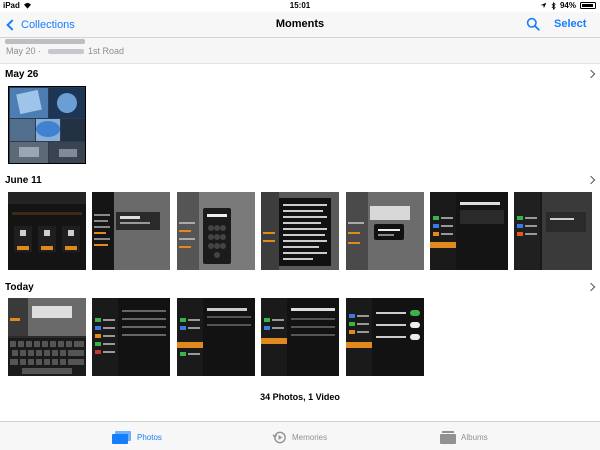 This screenshot has width=600, height=450. I want to click on back-button-label: Collections, so click(48, 25).